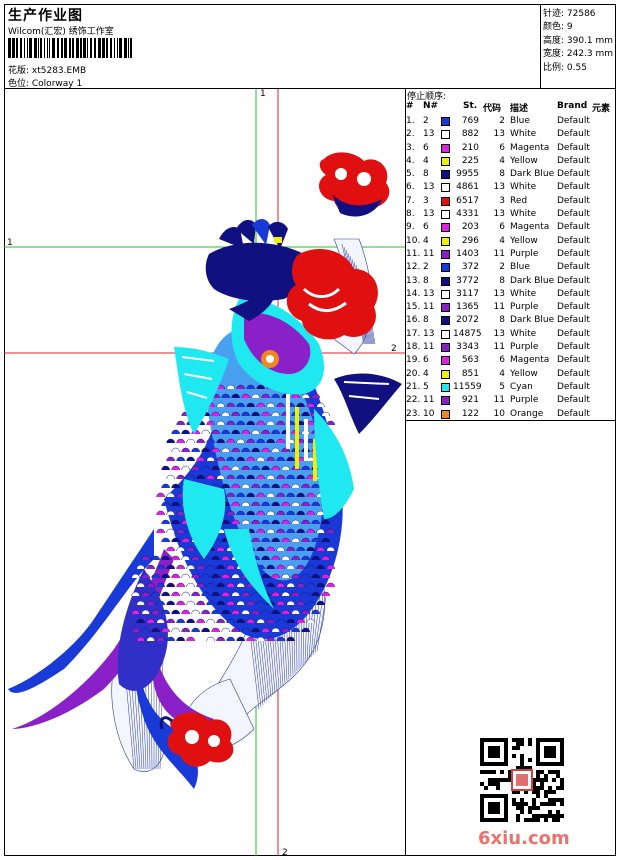 This screenshot has width=620, height=860. I want to click on row-stitches: 2072, so click(467, 320).